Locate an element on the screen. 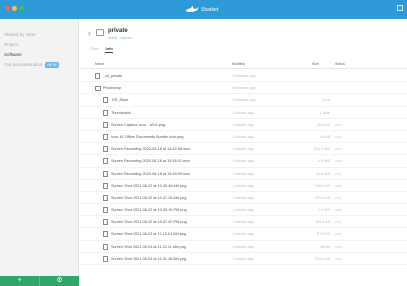 Image resolution: width=407 pixels, height=286 pixels. settings-button: ⚙ is located at coordinates (59, 281).